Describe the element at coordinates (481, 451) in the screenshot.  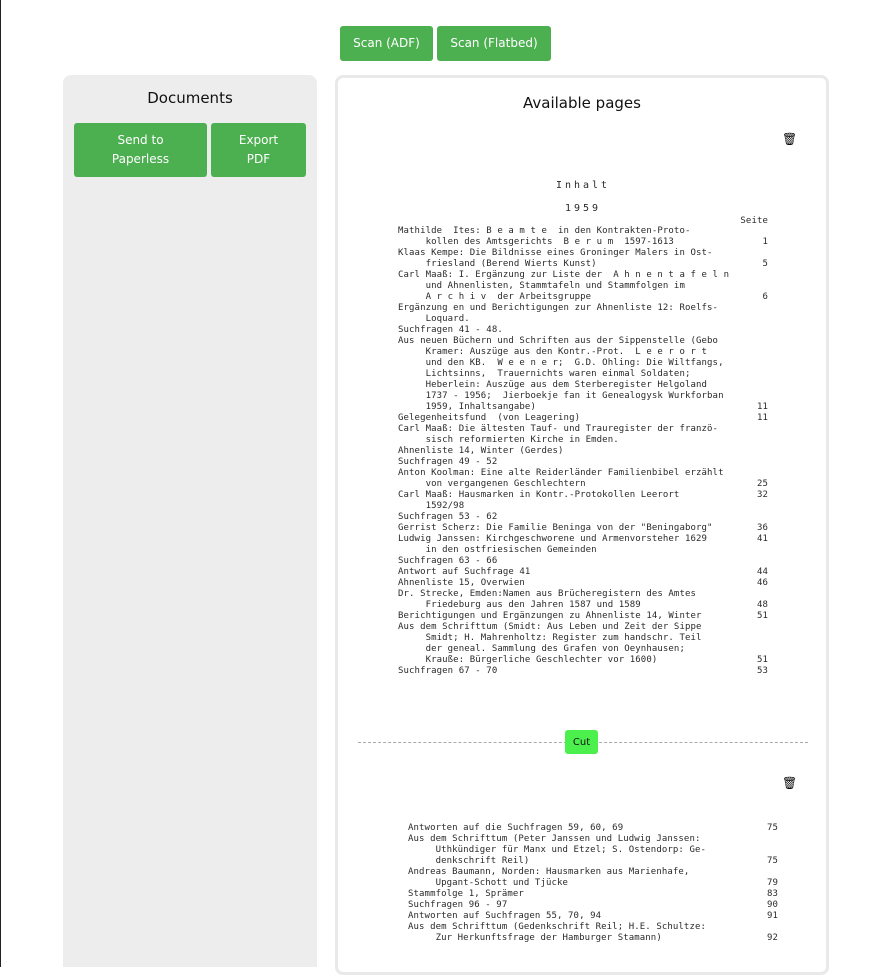
I see `toc-text: Ahnenliste 14, Winter (Gerdes)` at that location.